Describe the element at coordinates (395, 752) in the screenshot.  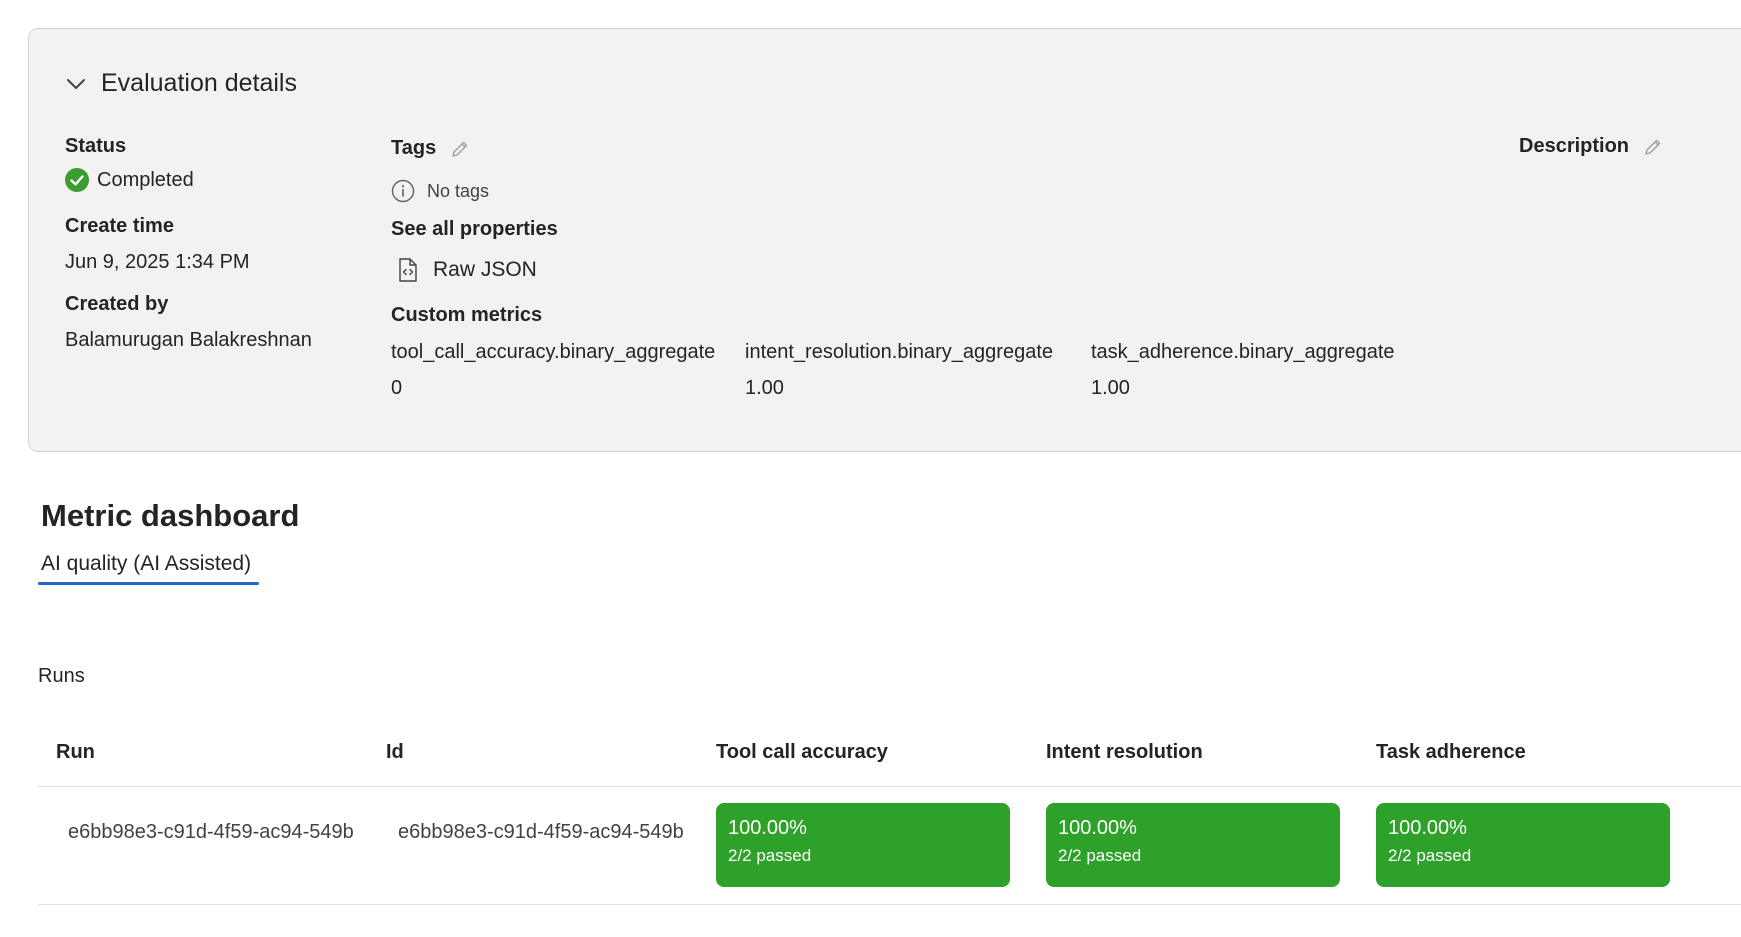
I see `column-header-id: Id` at that location.